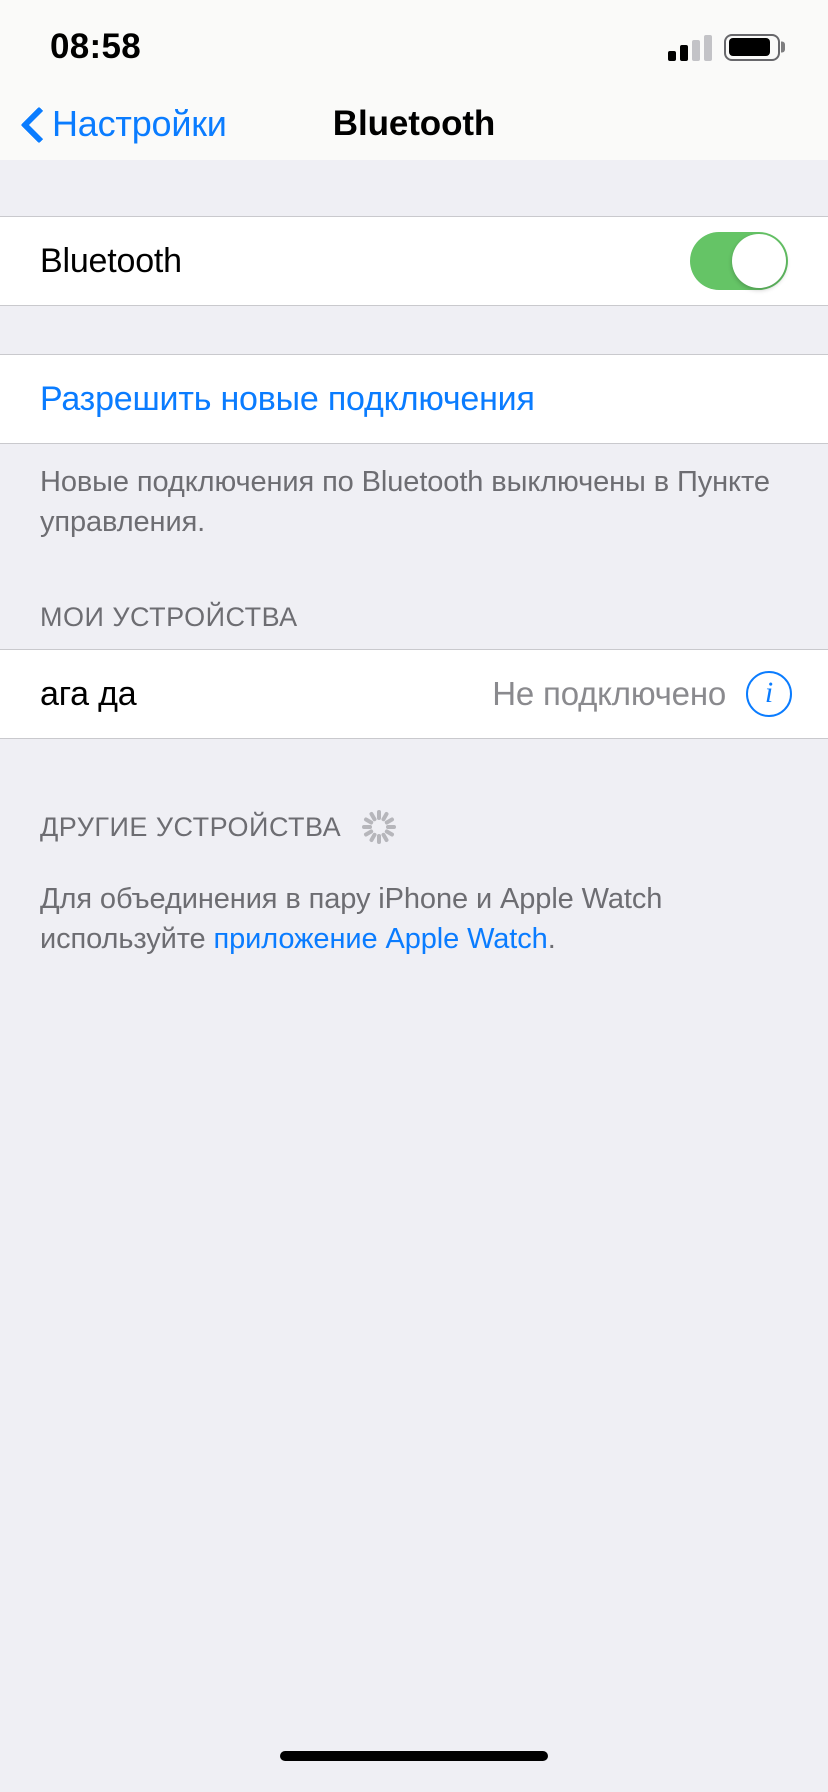  I want to click on bluetooth-toggle-group: Bluetooth, so click(414, 261).